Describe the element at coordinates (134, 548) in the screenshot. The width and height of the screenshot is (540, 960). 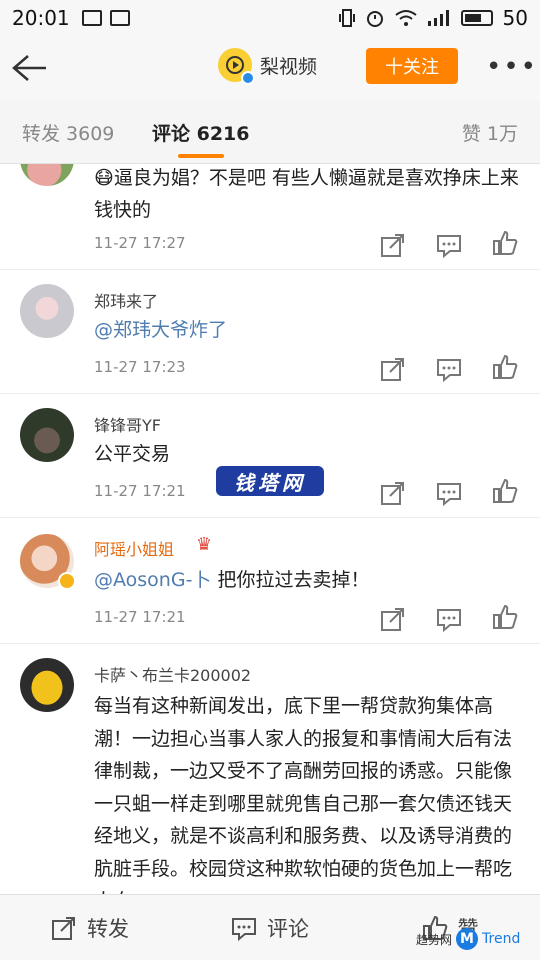
I see `comment-nickname: 阿瑶小姐姐` at that location.